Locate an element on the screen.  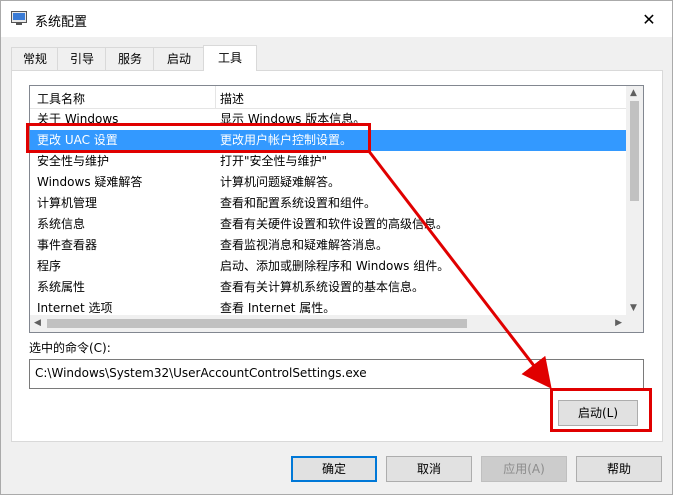
annotation-highlight-launch-button is located at coordinates (601, 410).